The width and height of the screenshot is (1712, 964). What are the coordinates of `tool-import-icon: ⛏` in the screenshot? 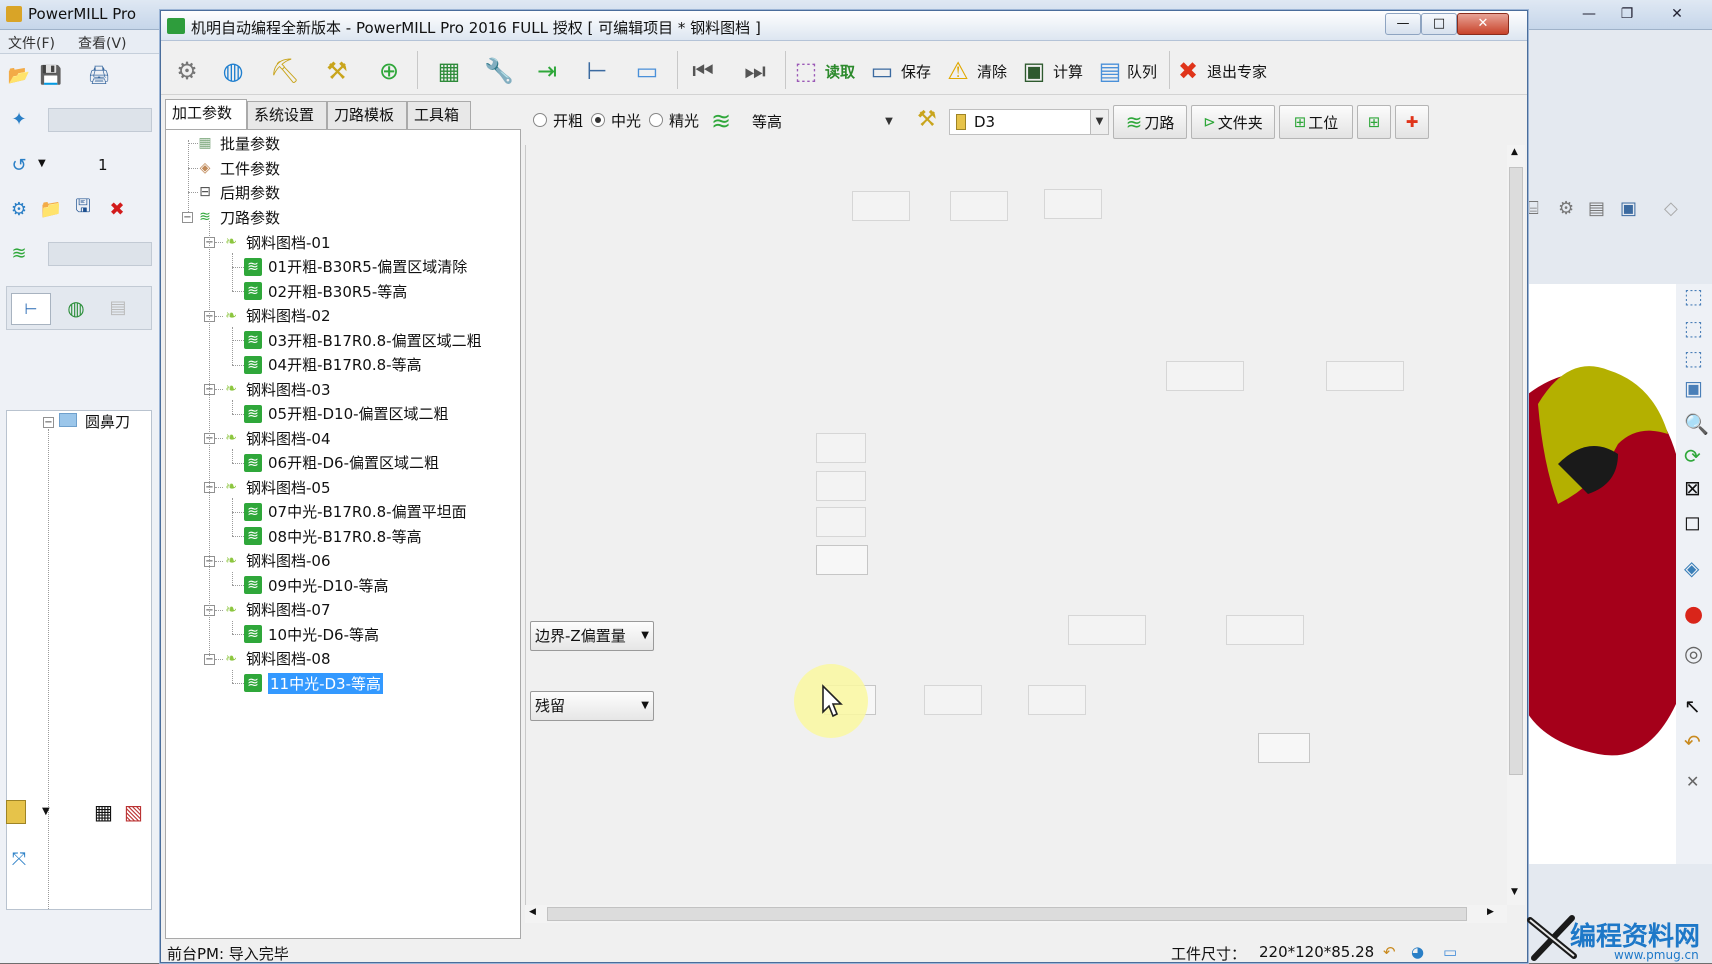 It's located at (285, 71).